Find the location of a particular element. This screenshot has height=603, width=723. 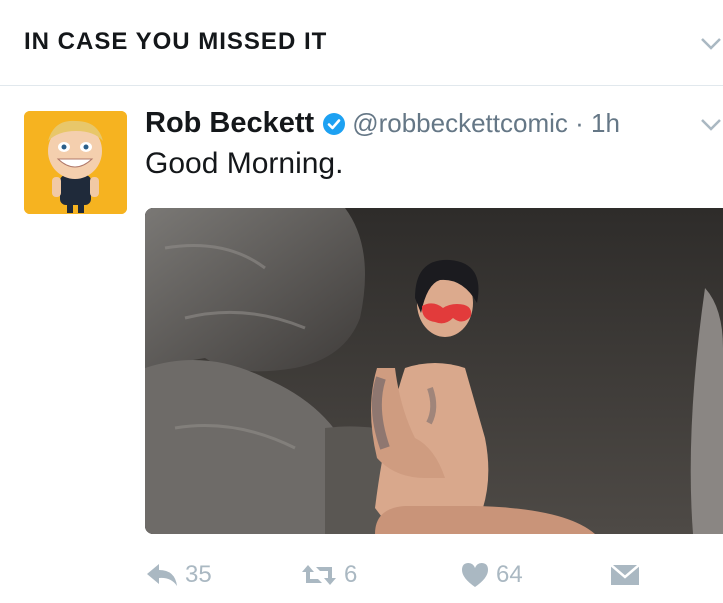

like-button: 64 is located at coordinates (491, 575).